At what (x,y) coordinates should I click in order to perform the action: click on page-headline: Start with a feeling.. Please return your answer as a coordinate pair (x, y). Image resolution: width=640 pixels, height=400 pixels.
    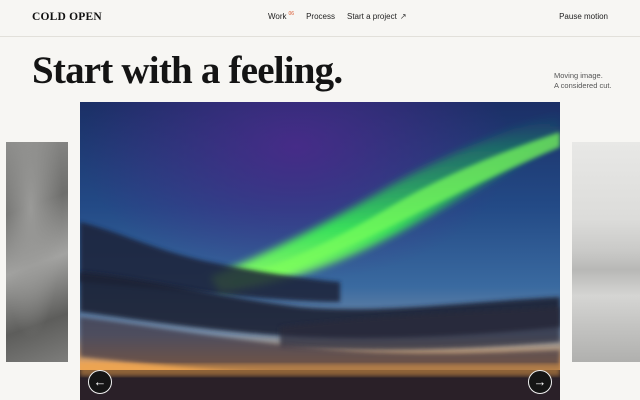
    Looking at the image, I should click on (187, 70).